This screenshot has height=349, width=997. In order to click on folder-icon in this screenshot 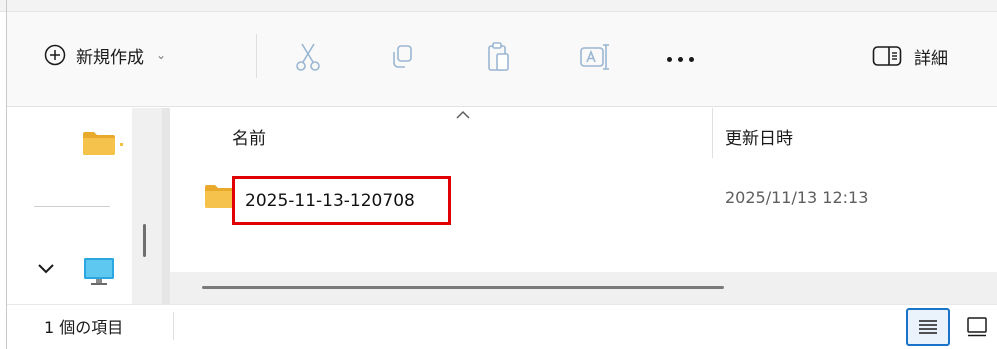, I will do `click(99, 143)`.